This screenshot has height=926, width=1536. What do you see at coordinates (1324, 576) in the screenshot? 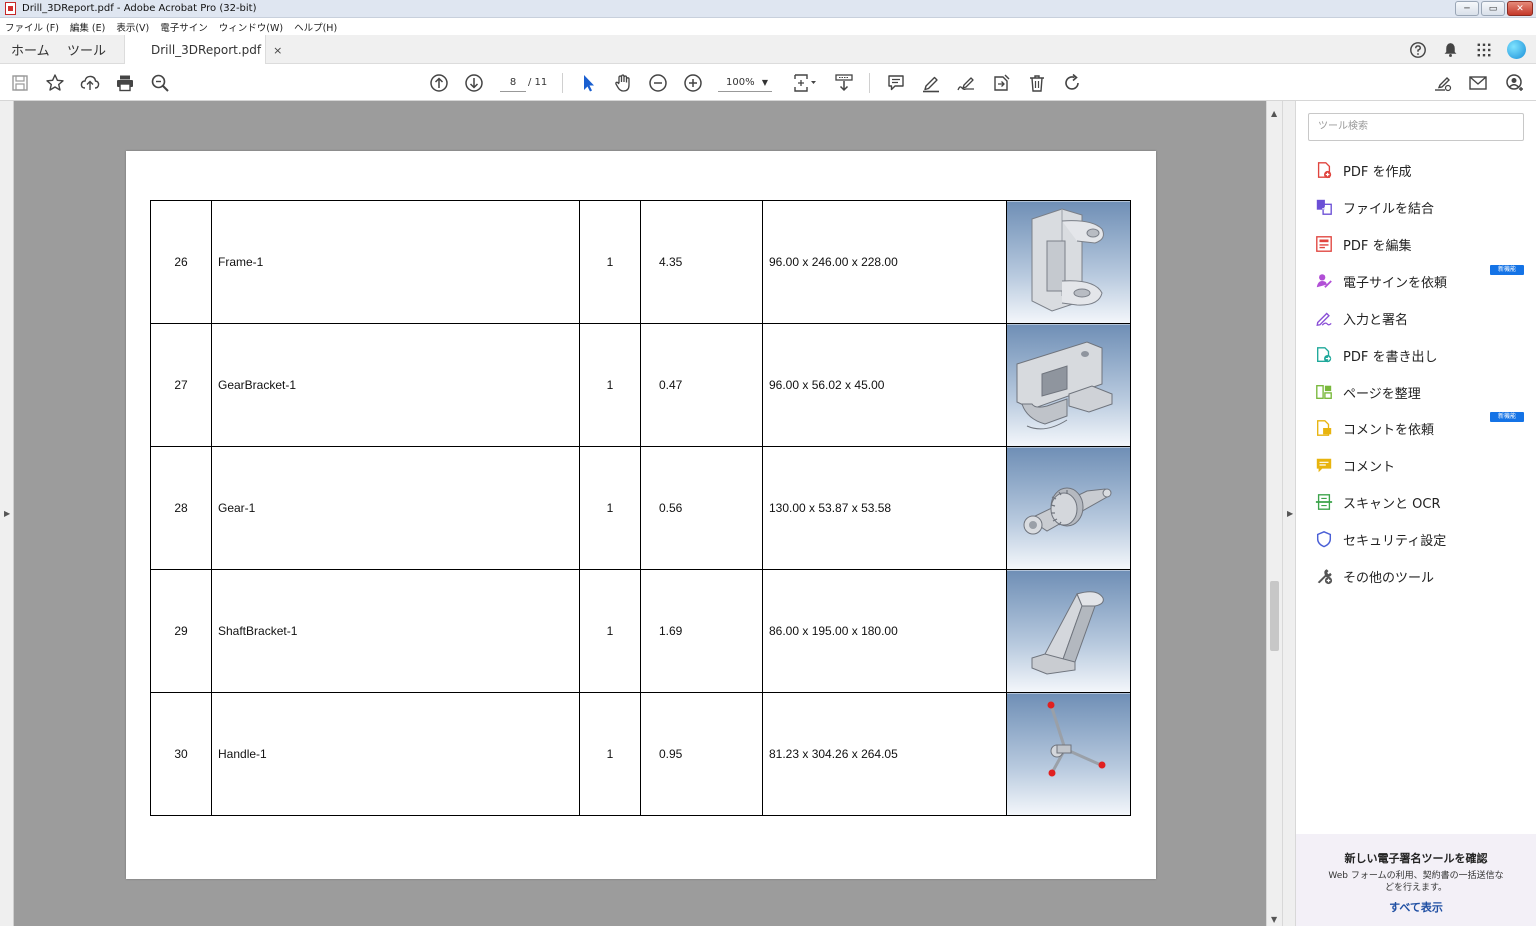
I see `more-tools-wrench-icon` at bounding box center [1324, 576].